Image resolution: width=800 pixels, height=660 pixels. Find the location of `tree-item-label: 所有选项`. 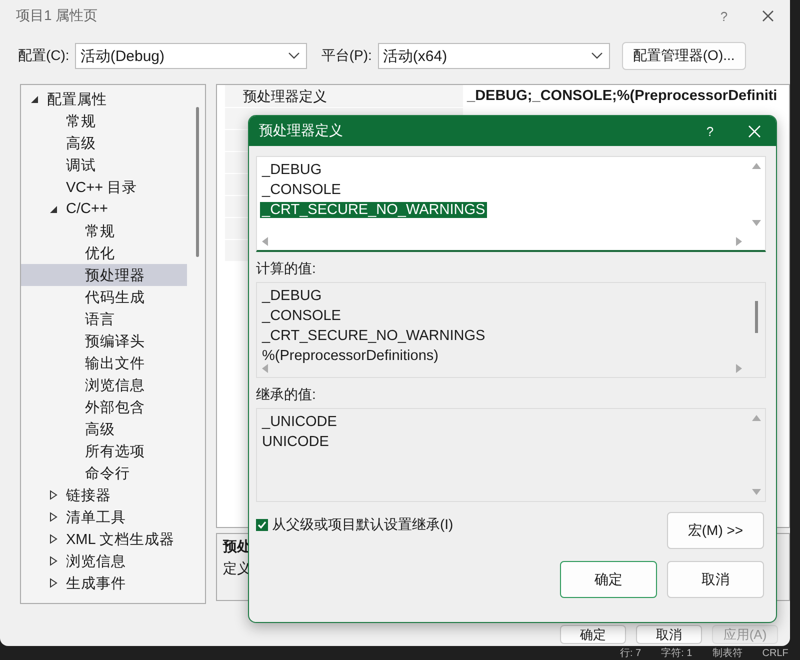

tree-item-label: 所有选项 is located at coordinates (115, 451).